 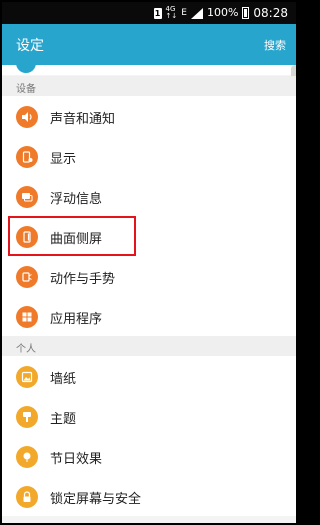 I want to click on lock-icon, so click(x=27, y=497).